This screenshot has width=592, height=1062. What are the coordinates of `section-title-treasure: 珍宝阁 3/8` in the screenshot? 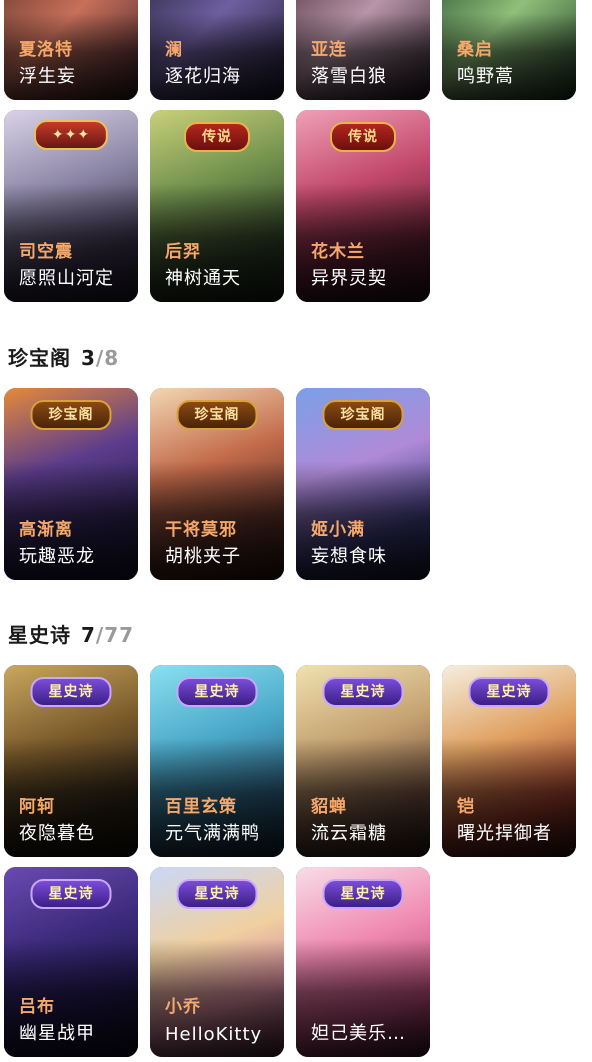 It's located at (64, 358).